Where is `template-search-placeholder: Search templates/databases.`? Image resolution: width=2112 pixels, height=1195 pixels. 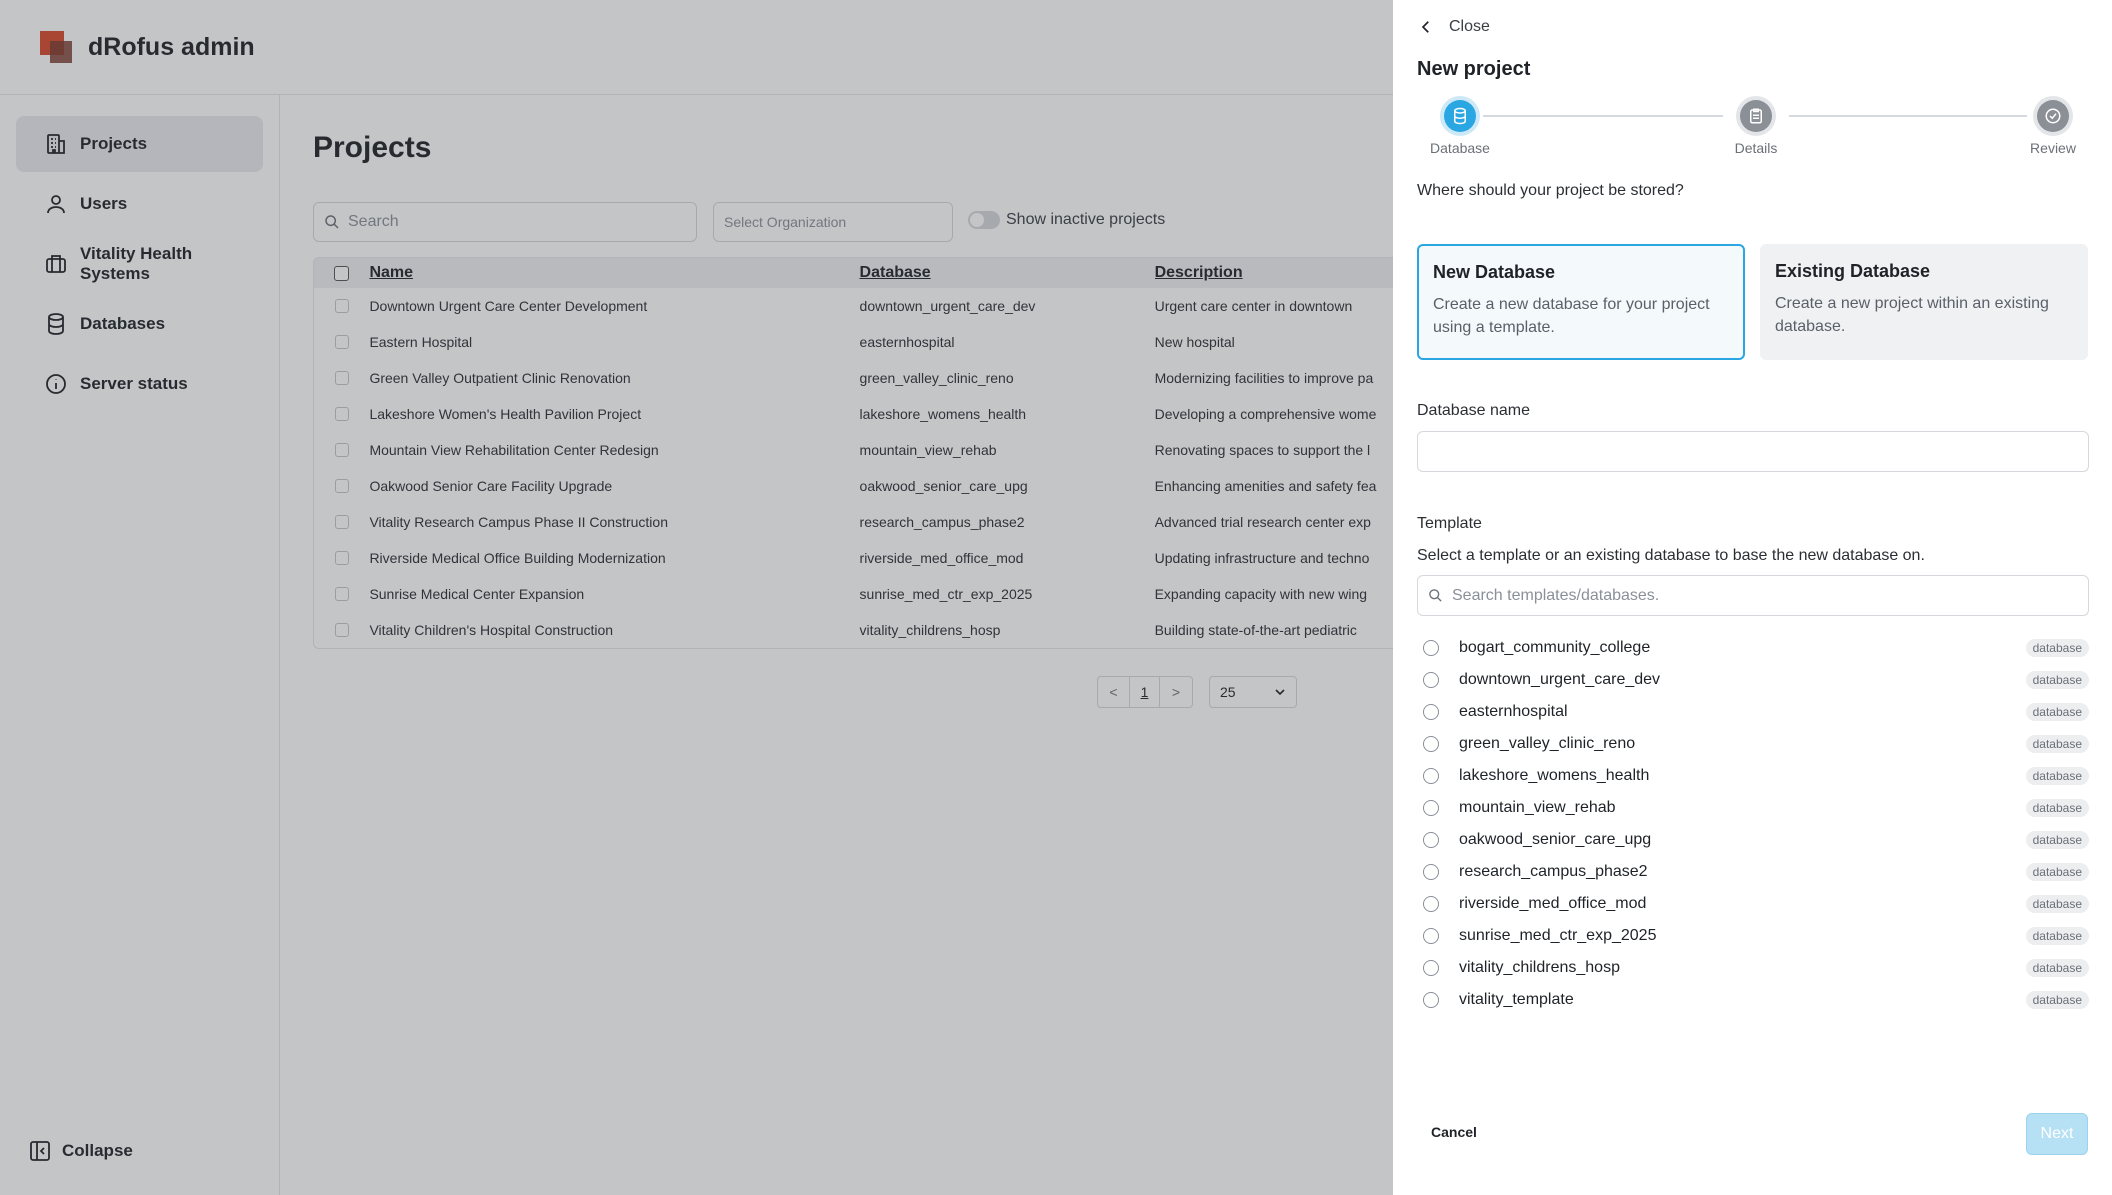
template-search-placeholder: Search templates/databases. is located at coordinates (1556, 595).